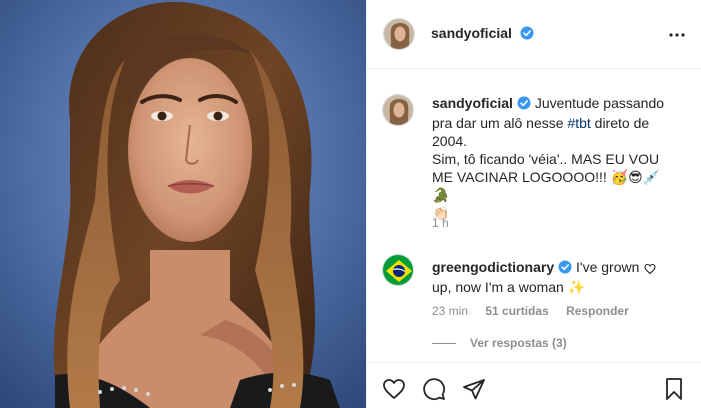 This screenshot has height=408, width=701. What do you see at coordinates (516, 311) in the screenshot?
I see `comment-likes: 51 curtidas` at bounding box center [516, 311].